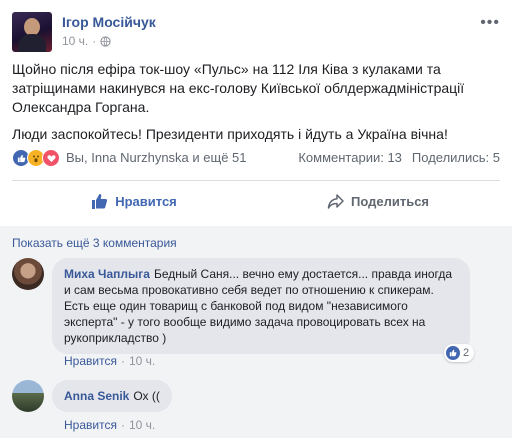 The width and height of the screenshot is (512, 438). What do you see at coordinates (156, 157) in the screenshot?
I see `reaction-names: Вы, Inna Nurzhynska и ещё 51` at bounding box center [156, 157].